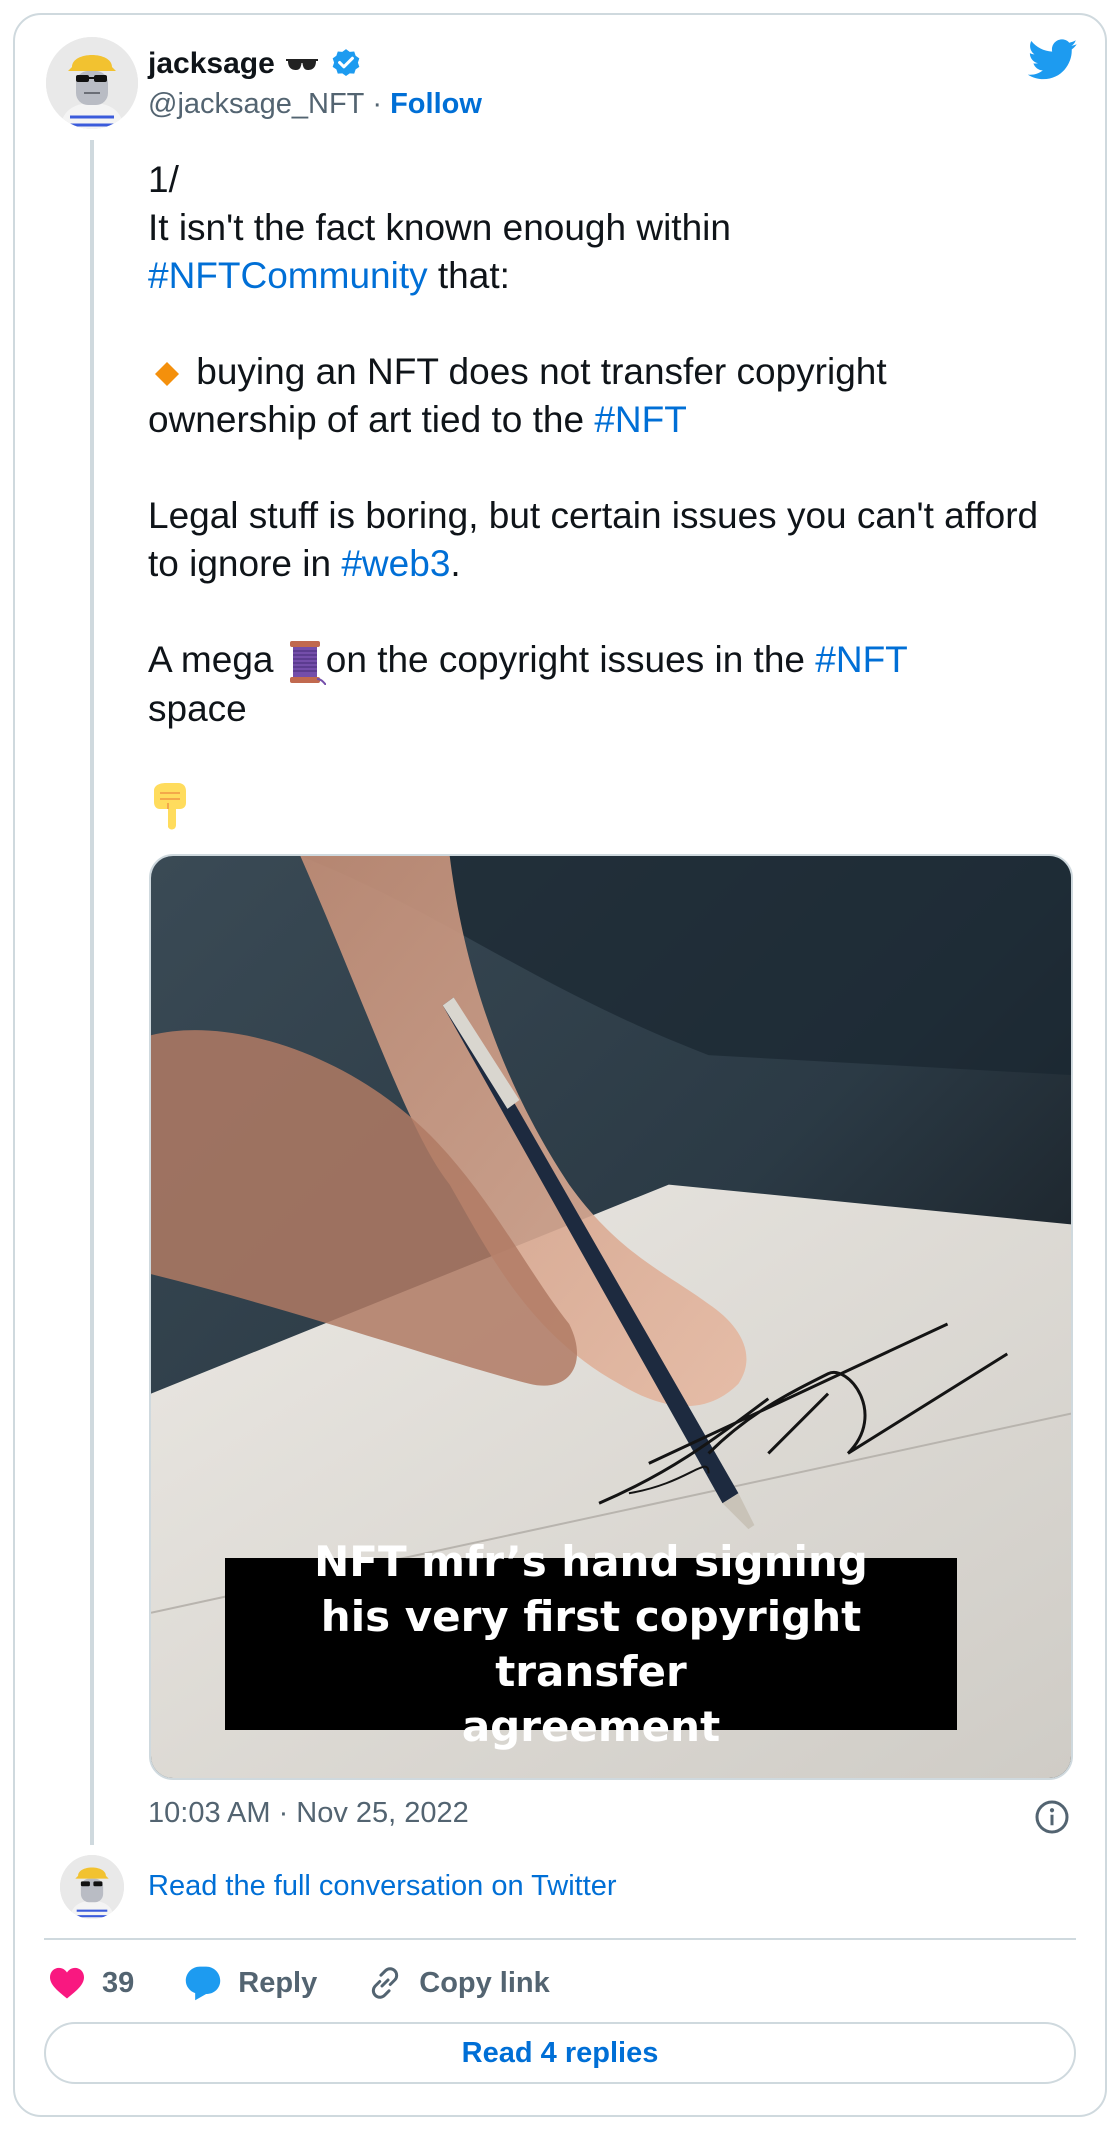 The height and width of the screenshot is (2130, 1120). I want to click on copy-link-label: Copy link, so click(484, 1982).